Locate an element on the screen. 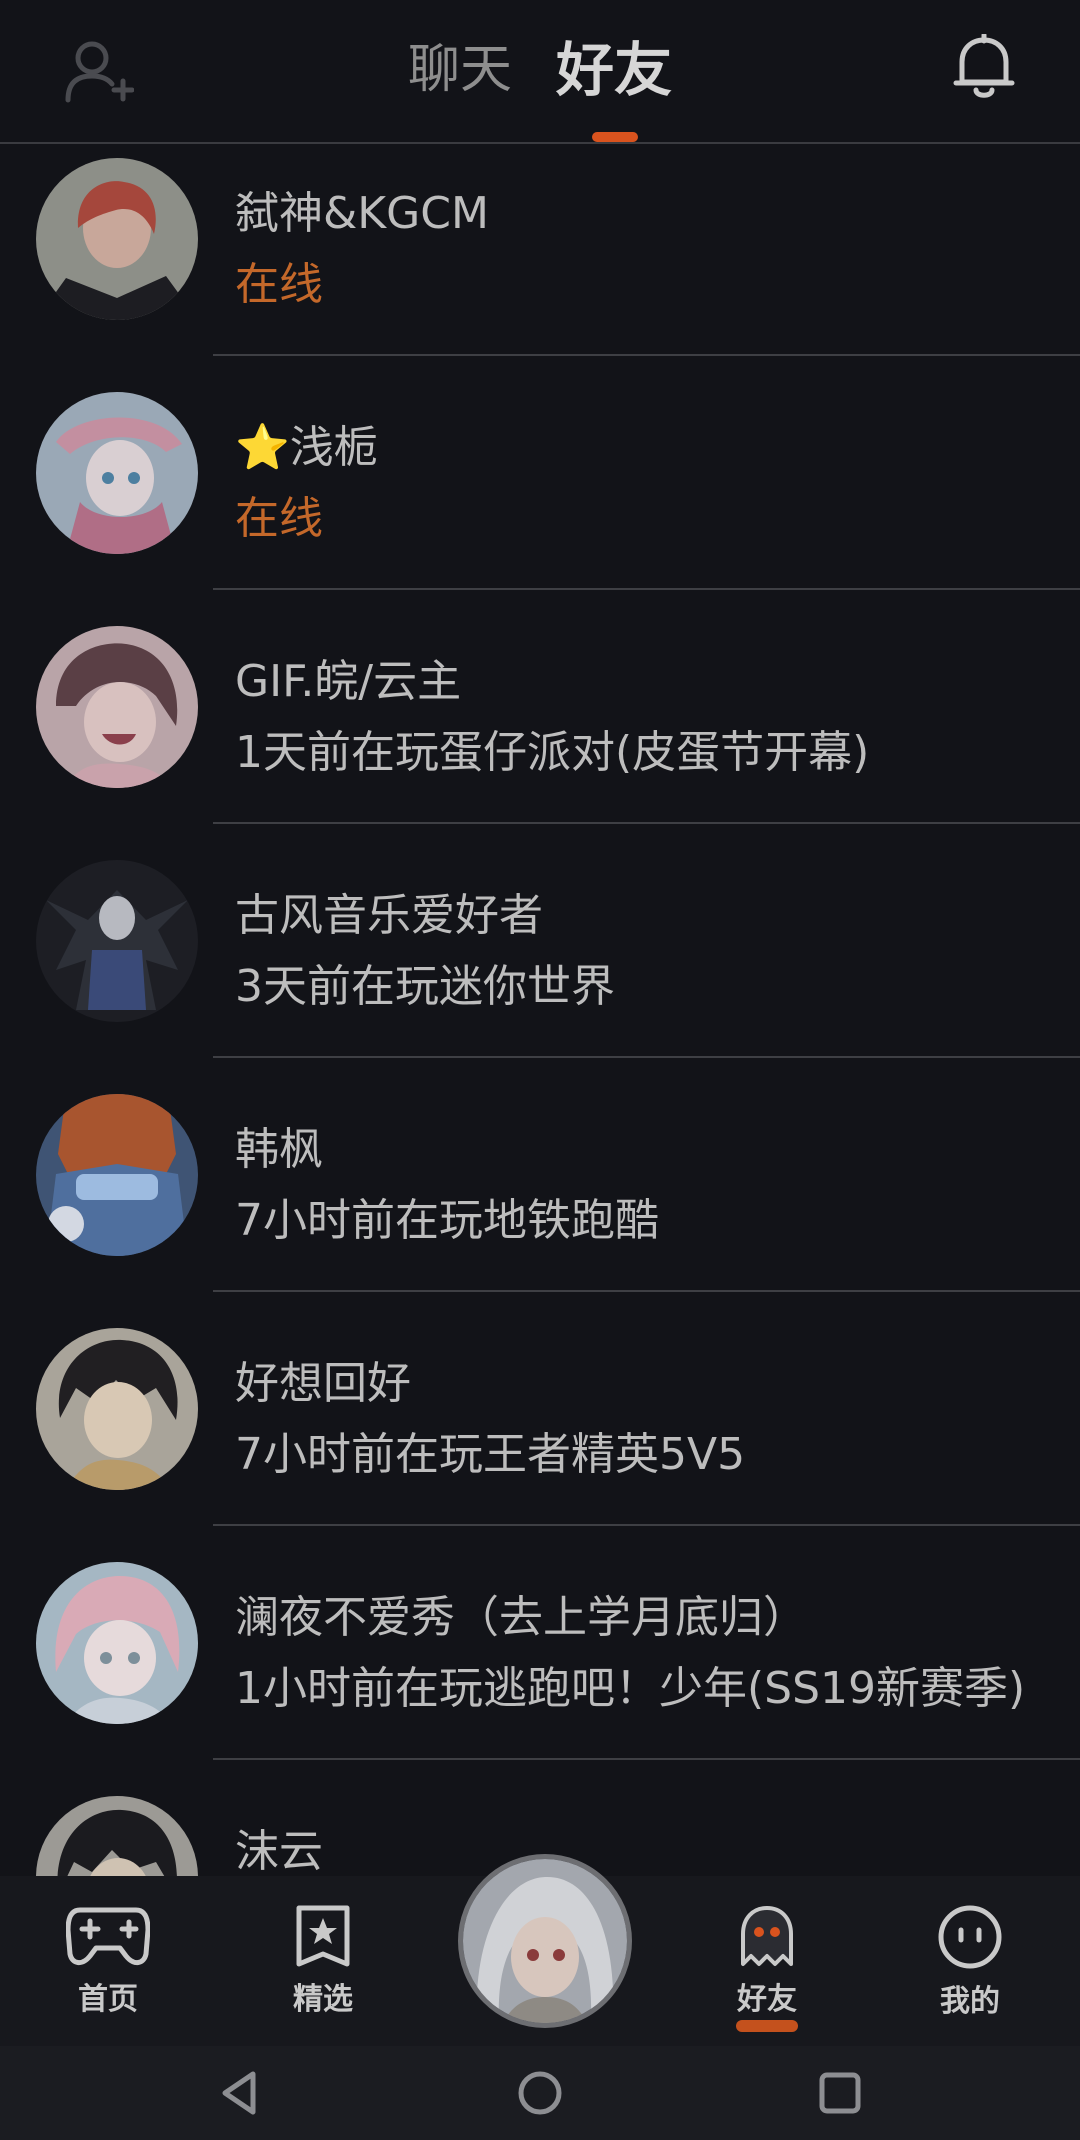  nav-active-indicator is located at coordinates (767, 2026).